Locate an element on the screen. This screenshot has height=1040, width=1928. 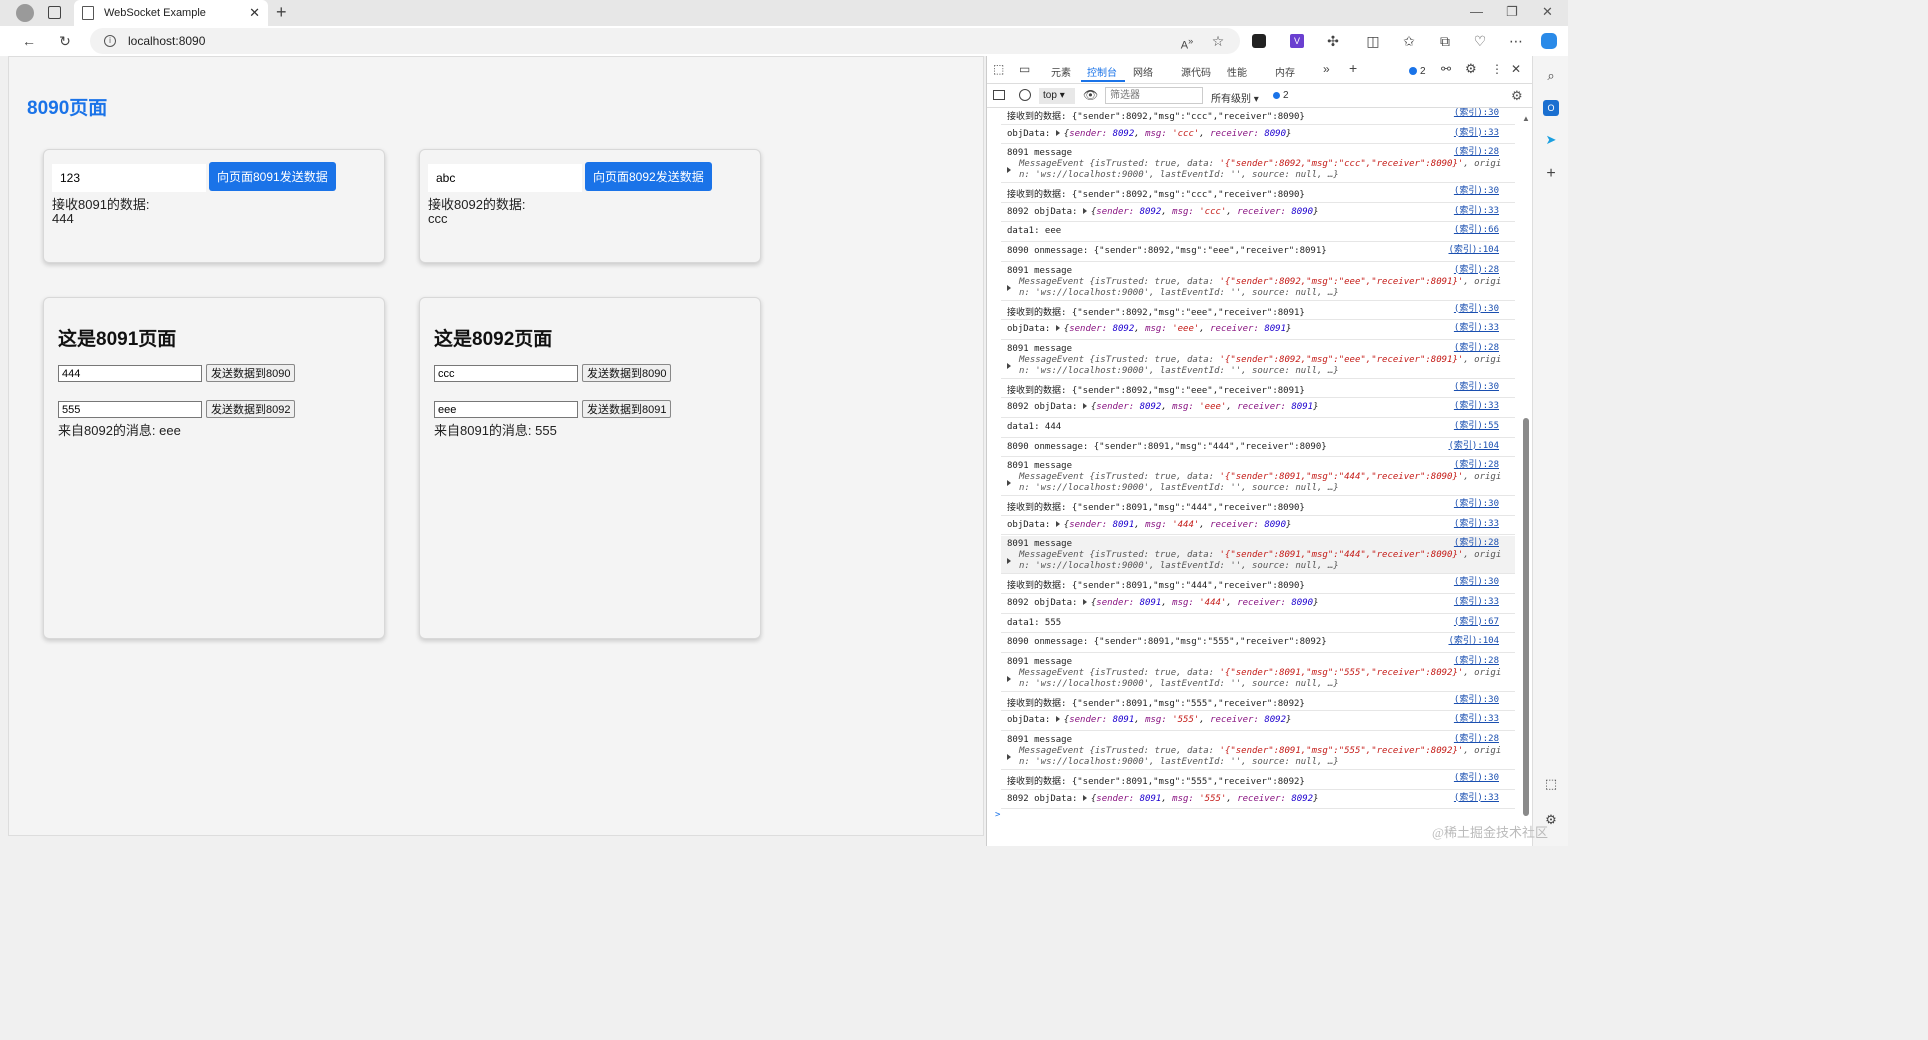
screenshot-icon: ⬚ is located at coordinates (1551, 784).